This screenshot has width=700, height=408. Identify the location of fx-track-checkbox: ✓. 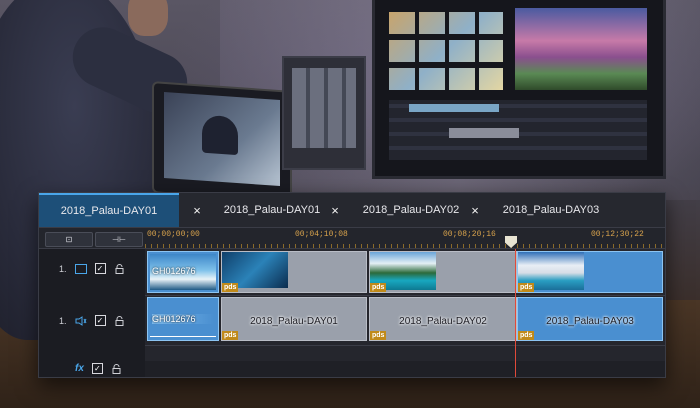
(97, 368).